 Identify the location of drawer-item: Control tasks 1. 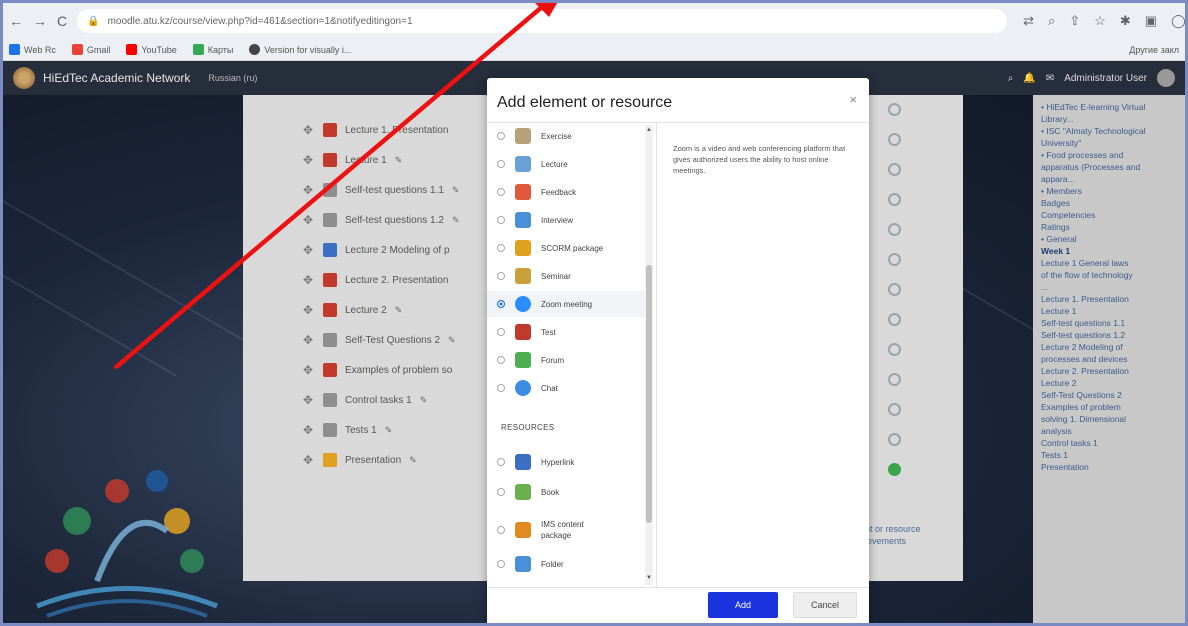
(1110, 443).